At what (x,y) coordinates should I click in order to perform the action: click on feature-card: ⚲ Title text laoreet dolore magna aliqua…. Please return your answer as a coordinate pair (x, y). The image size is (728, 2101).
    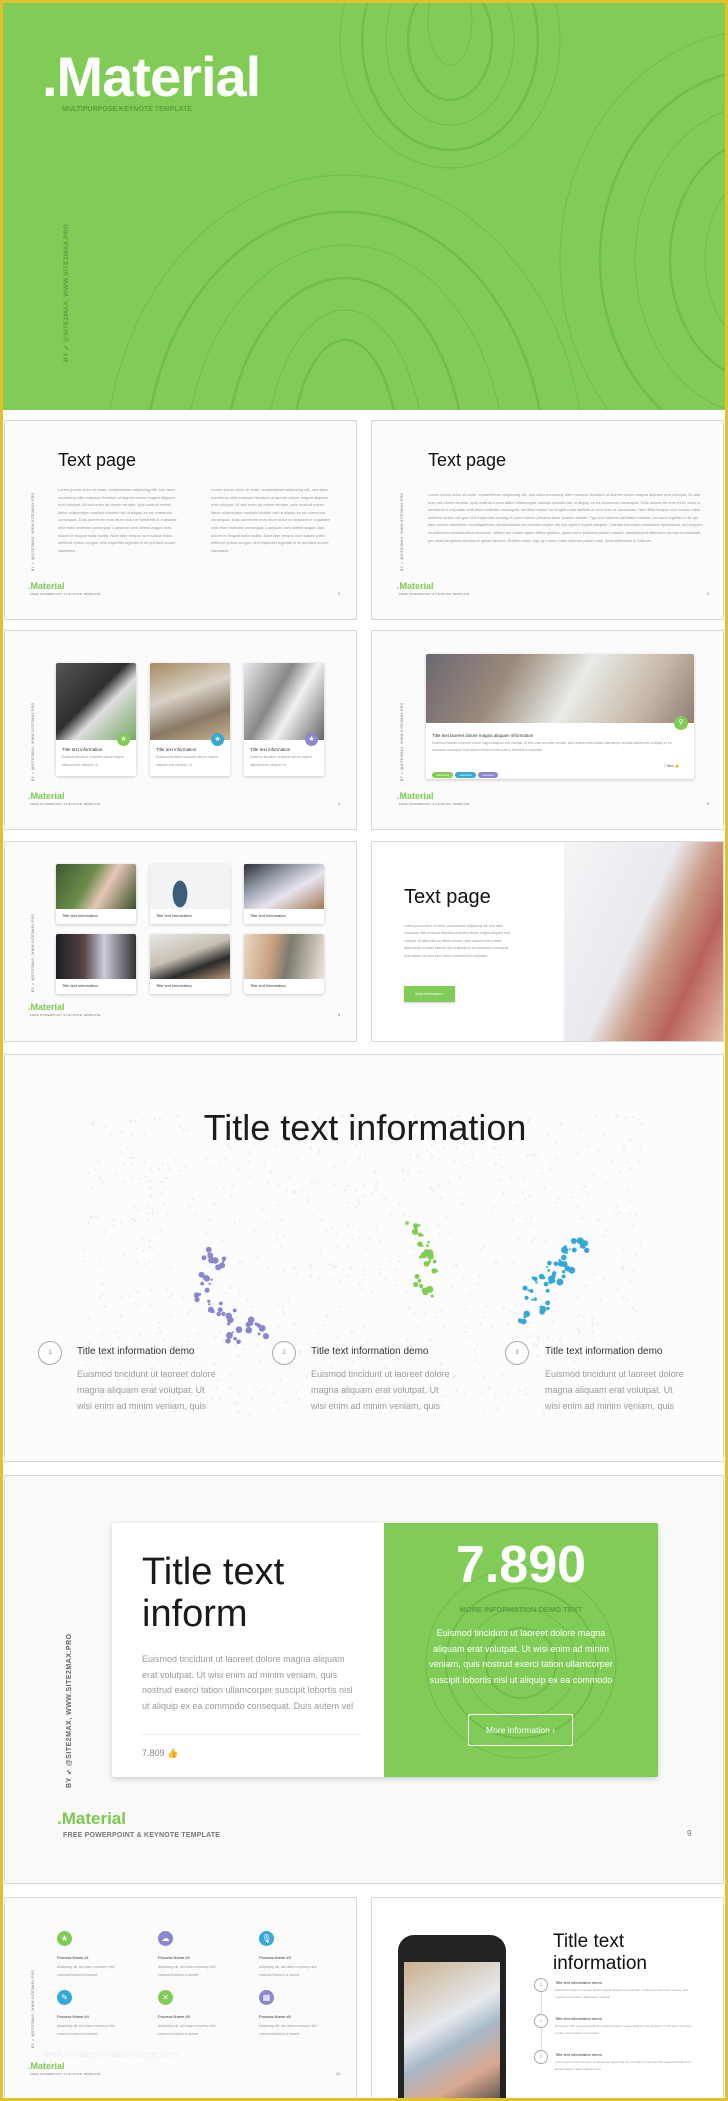
    Looking at the image, I should click on (560, 716).